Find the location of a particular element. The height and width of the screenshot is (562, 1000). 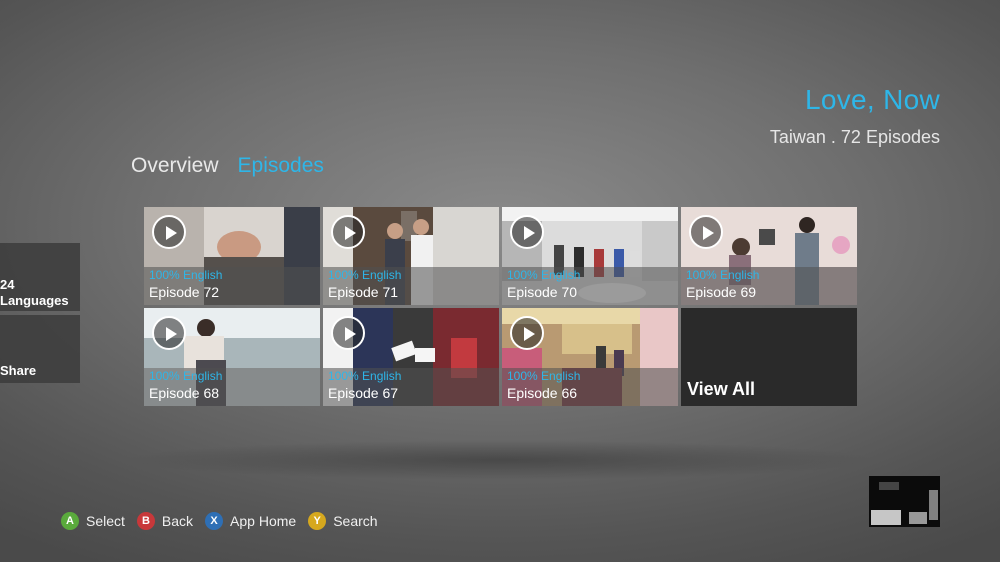

control-label: Back is located at coordinates (177, 521).